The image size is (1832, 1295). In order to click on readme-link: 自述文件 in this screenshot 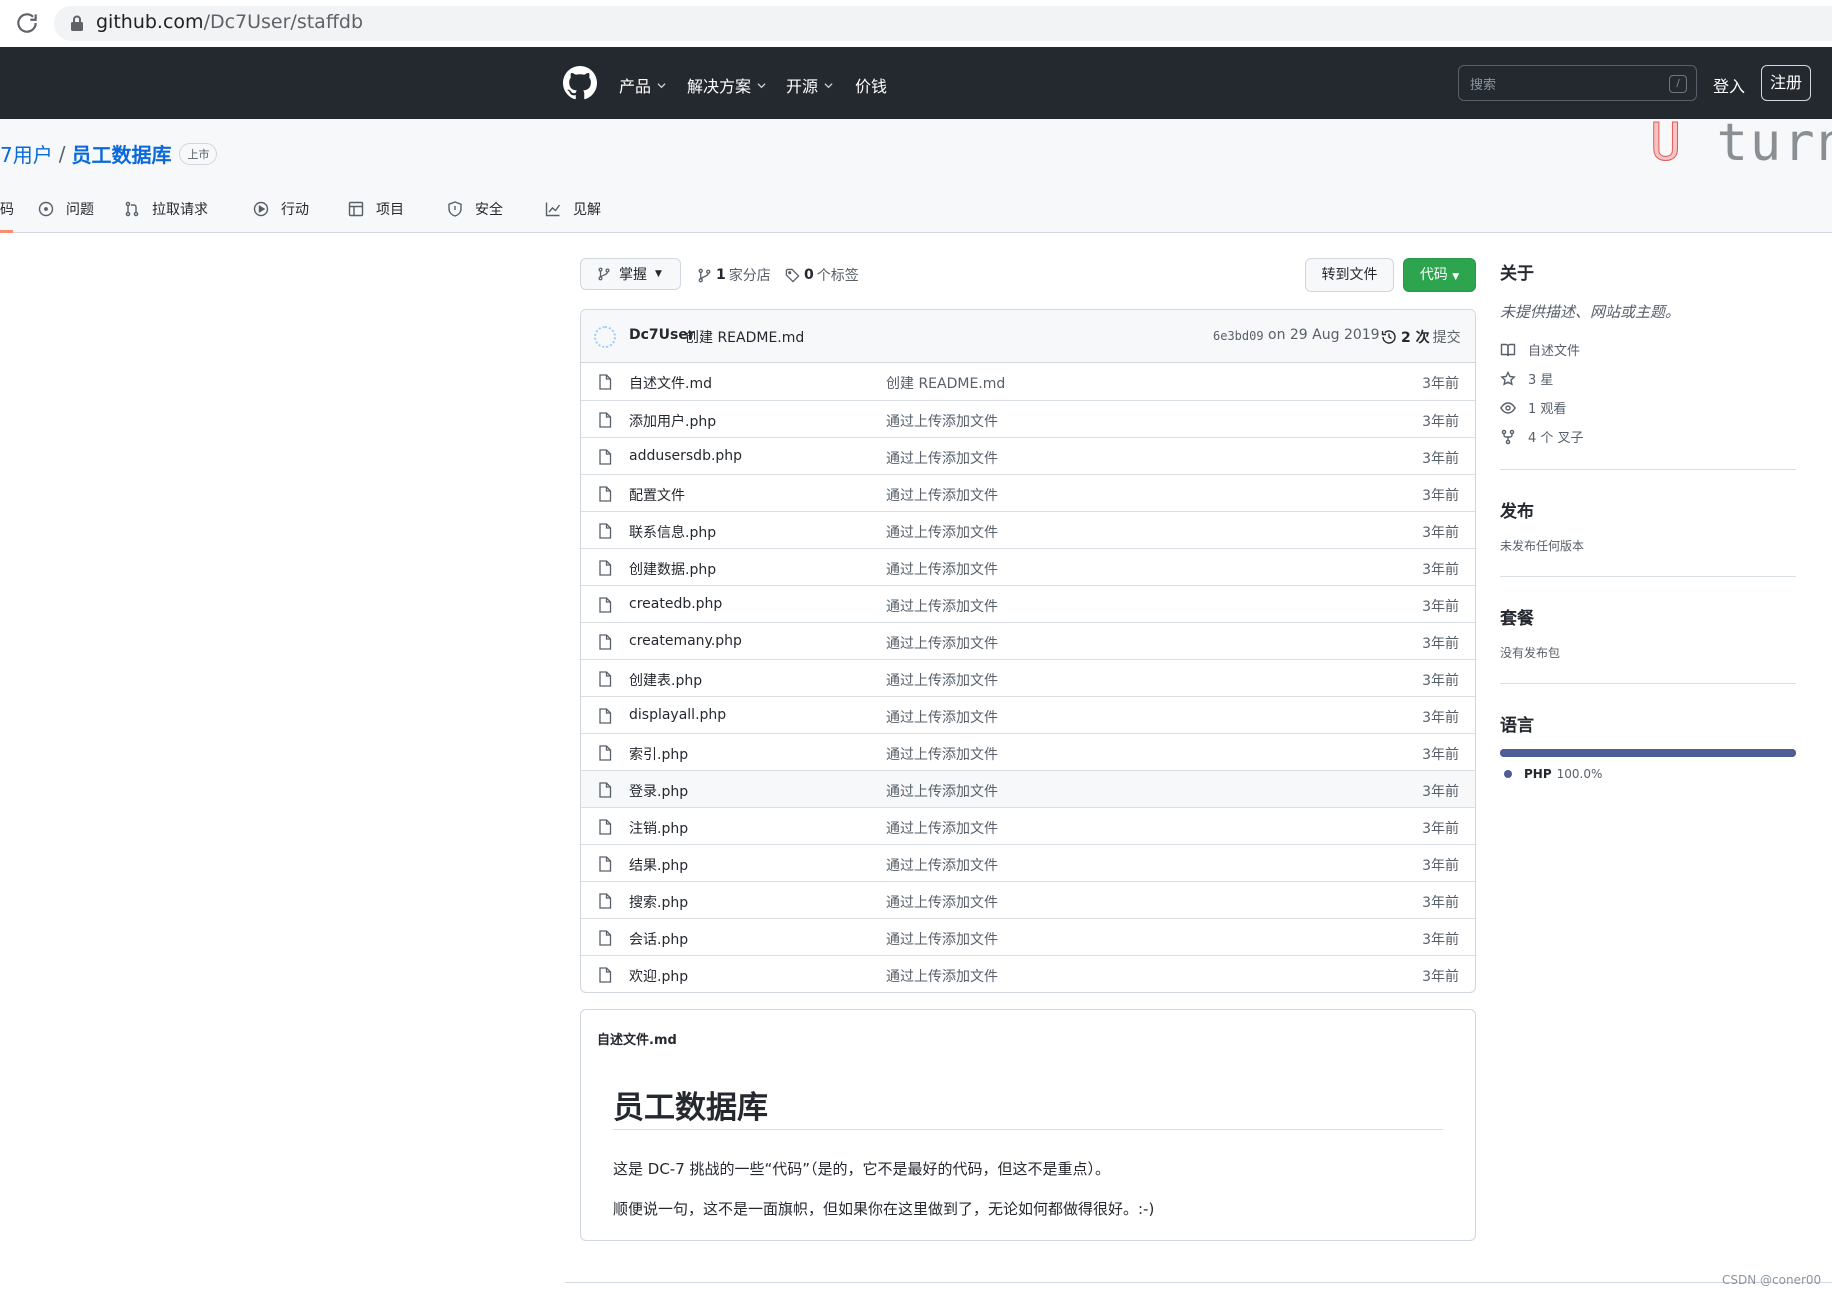, I will do `click(1540, 349)`.